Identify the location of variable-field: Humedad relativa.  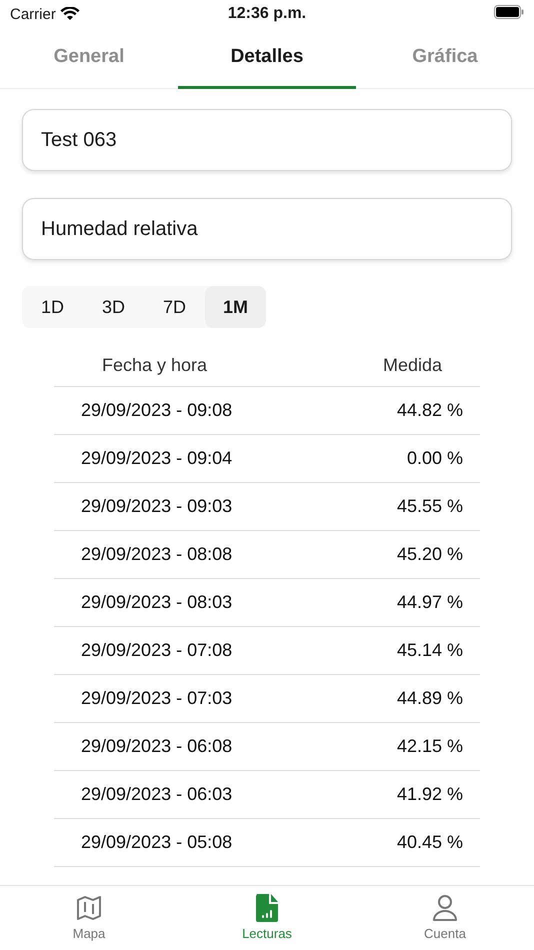
(267, 229).